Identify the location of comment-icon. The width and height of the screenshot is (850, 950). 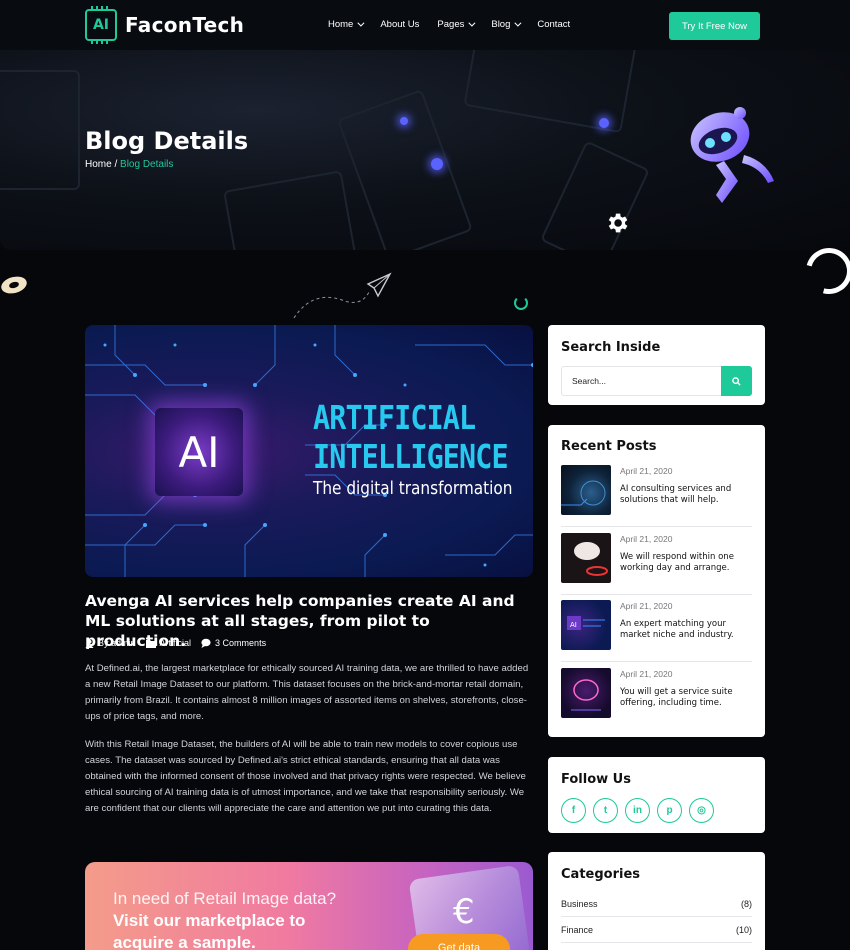
(206, 643).